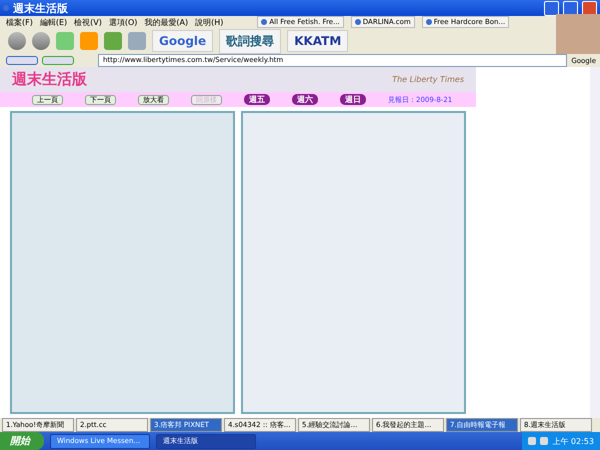 This screenshot has width=600, height=450. Describe the element at coordinates (19, 22) in the screenshot. I see `menu-item: 檔案(F)` at that location.